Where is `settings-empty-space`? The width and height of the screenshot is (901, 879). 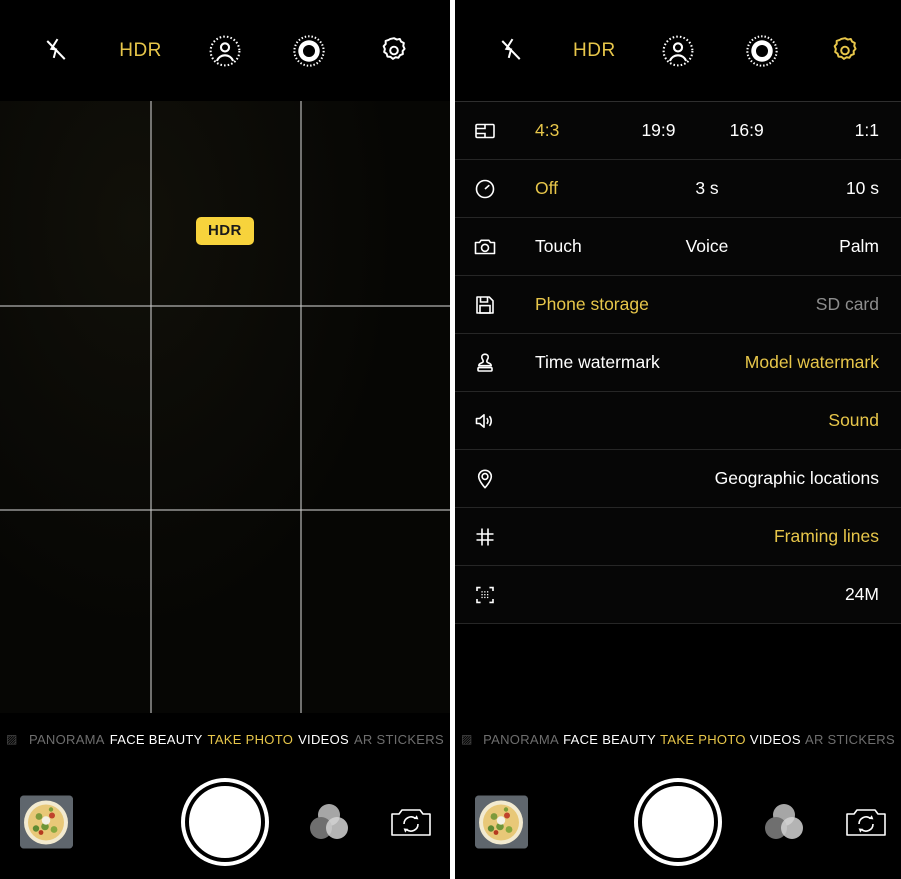
settings-empty-space is located at coordinates (678, 668).